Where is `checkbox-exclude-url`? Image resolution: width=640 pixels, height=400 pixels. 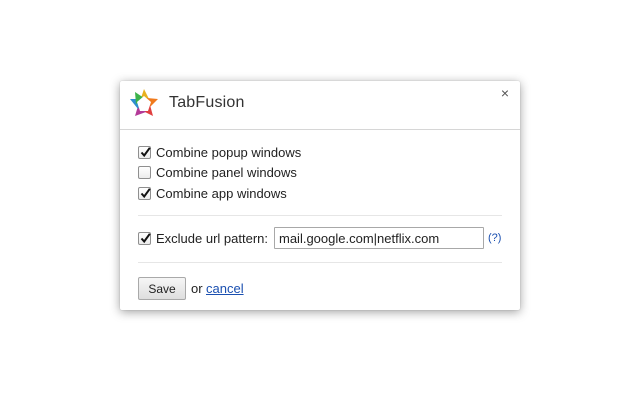 checkbox-exclude-url is located at coordinates (144, 238).